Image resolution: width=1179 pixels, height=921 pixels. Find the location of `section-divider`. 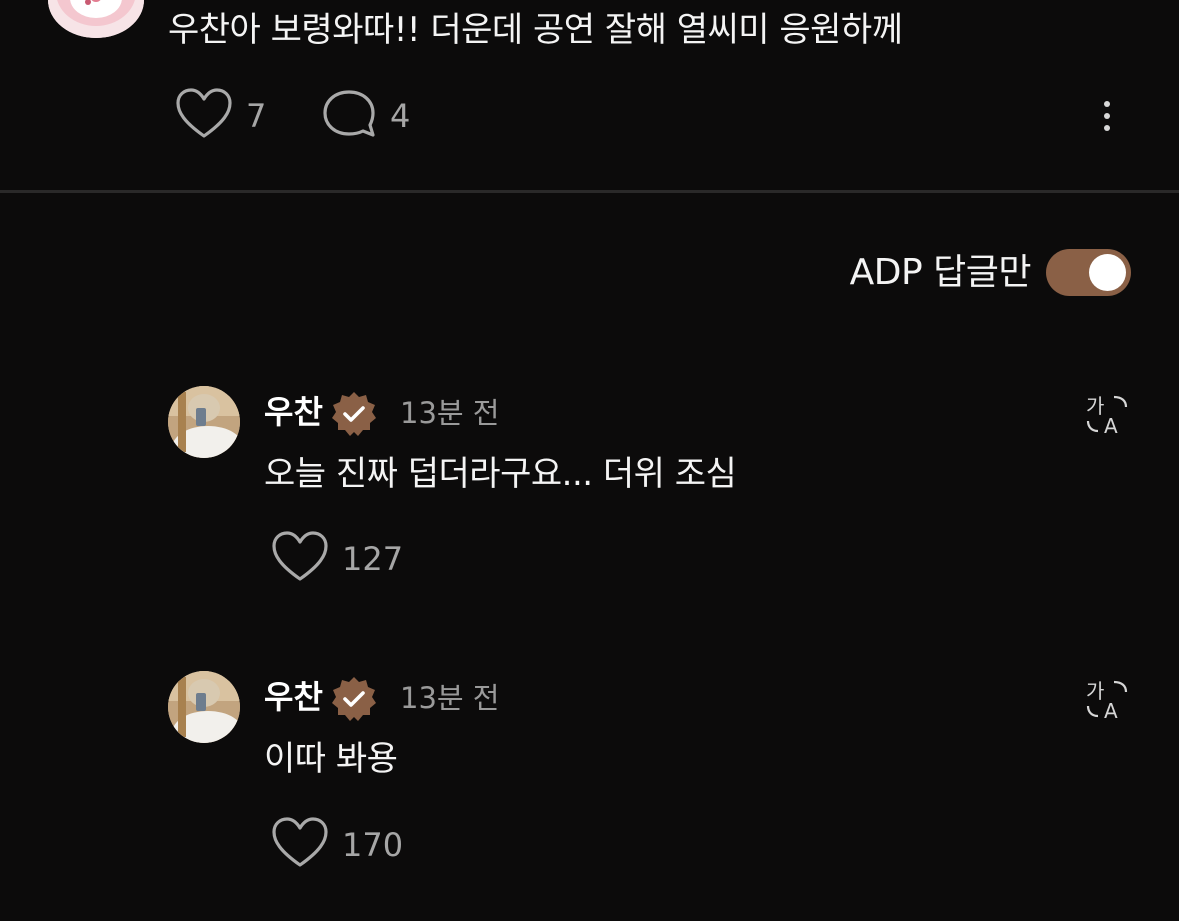

section-divider is located at coordinates (589, 191).